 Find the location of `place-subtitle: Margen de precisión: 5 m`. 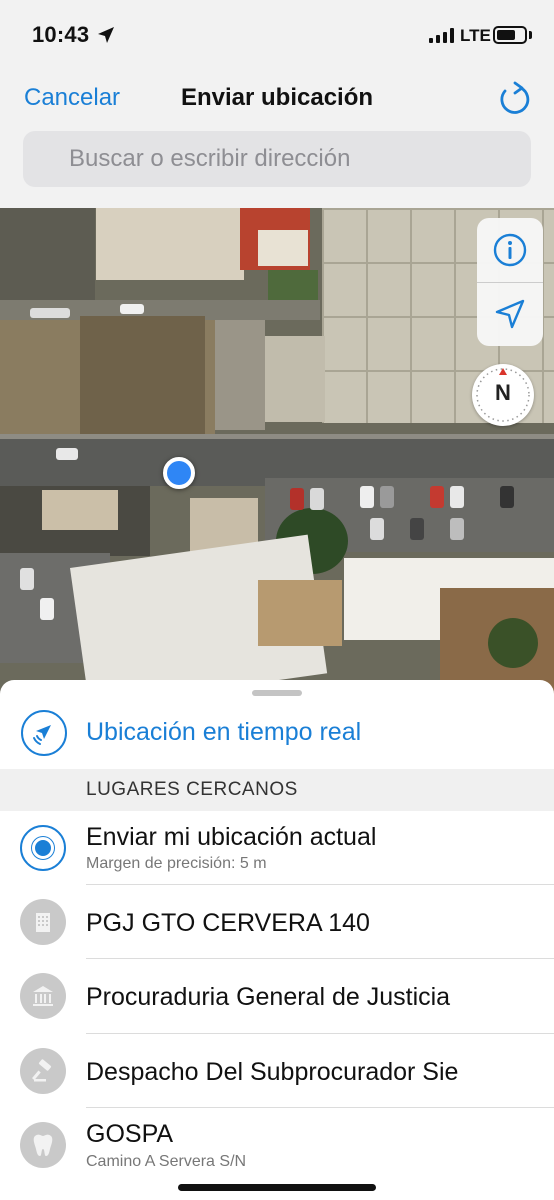

place-subtitle: Margen de precisión: 5 m is located at coordinates (176, 863).